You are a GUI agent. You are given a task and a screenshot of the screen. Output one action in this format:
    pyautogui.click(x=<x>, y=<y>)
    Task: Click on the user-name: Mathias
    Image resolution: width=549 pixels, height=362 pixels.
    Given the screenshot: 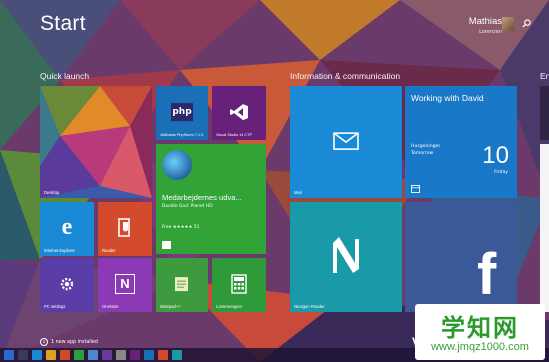 What is the action you would take?
    pyautogui.click(x=485, y=21)
    